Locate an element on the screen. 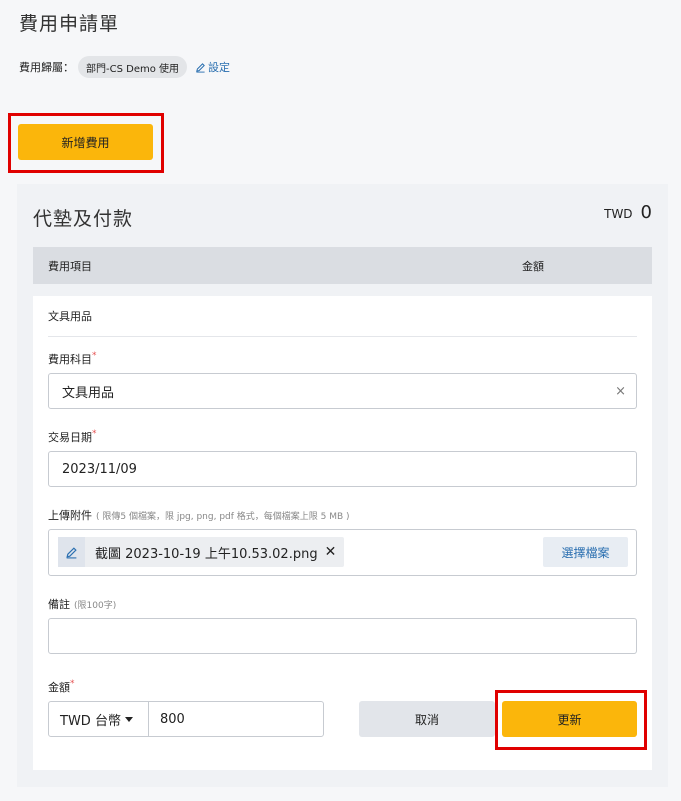 This screenshot has height=801, width=681. cancel-button: 取消 is located at coordinates (427, 719).